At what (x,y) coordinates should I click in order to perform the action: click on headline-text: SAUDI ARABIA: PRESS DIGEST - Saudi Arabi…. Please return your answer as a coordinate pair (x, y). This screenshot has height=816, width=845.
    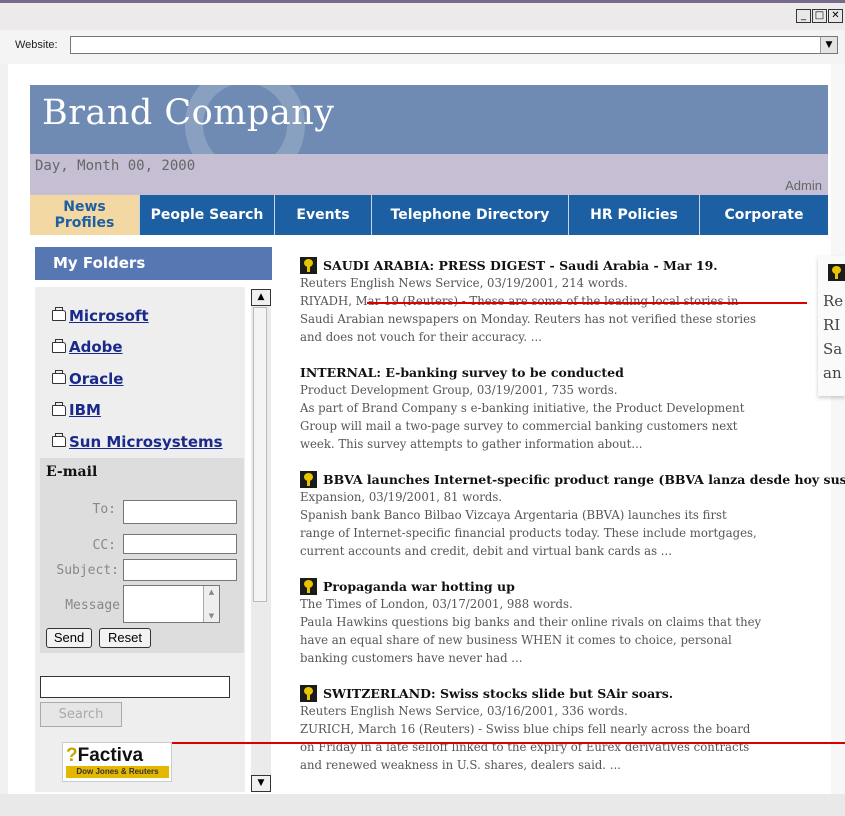
    Looking at the image, I should click on (520, 265).